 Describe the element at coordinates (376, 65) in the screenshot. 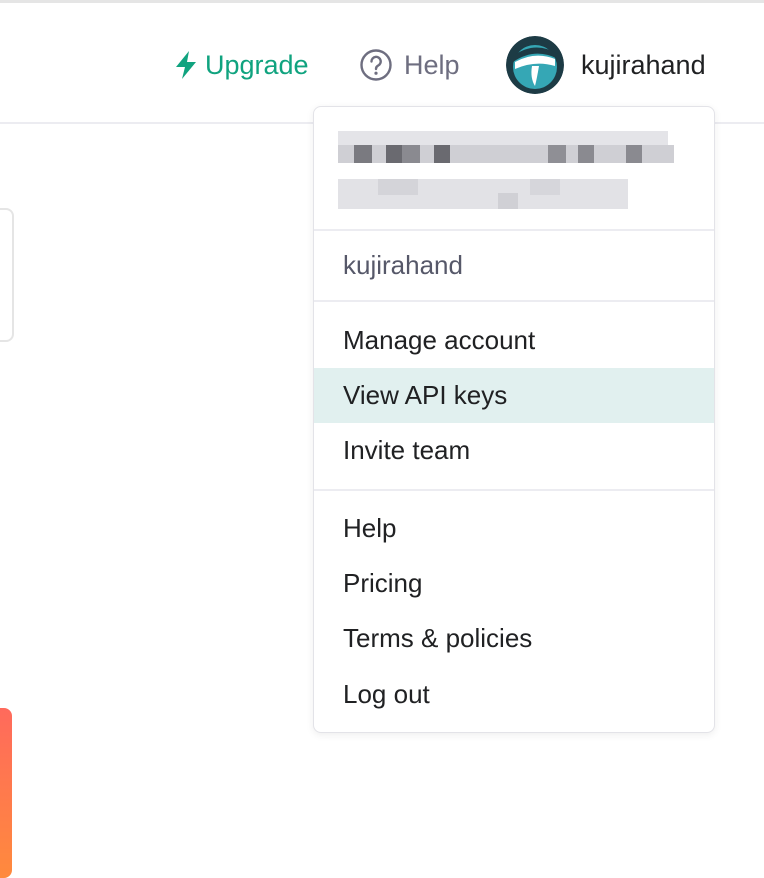

I see `question-circle-icon` at that location.